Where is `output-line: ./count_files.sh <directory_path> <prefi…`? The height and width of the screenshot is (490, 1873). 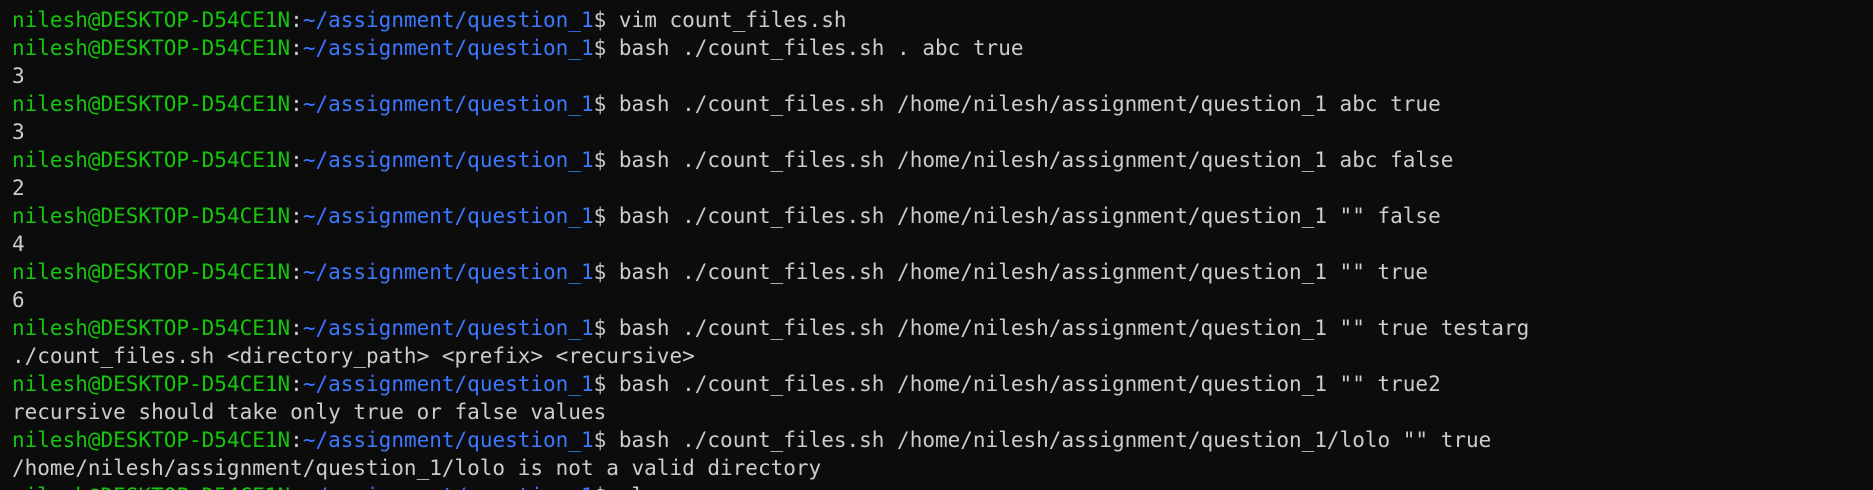
output-line: ./count_files.sh <directory_path> <prefi… is located at coordinates (353, 356).